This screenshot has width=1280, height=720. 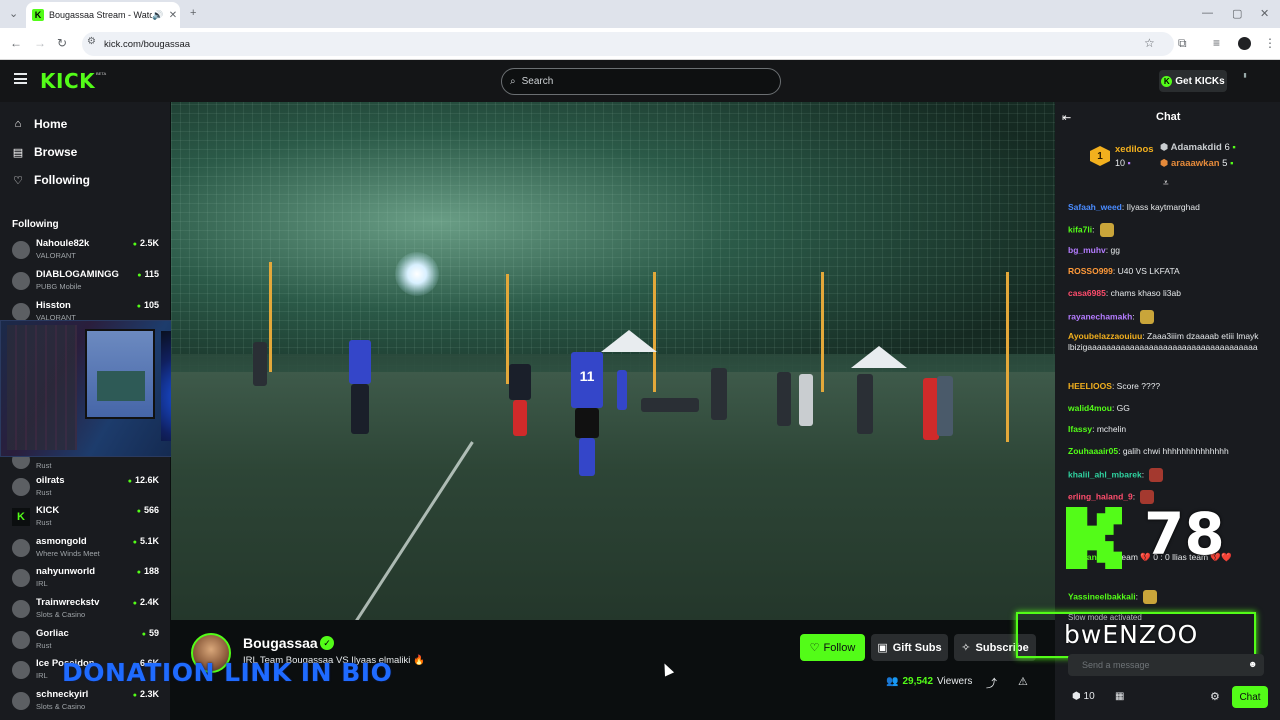 What do you see at coordinates (1216, 43) in the screenshot?
I see `media-icon: ≡` at bounding box center [1216, 43].